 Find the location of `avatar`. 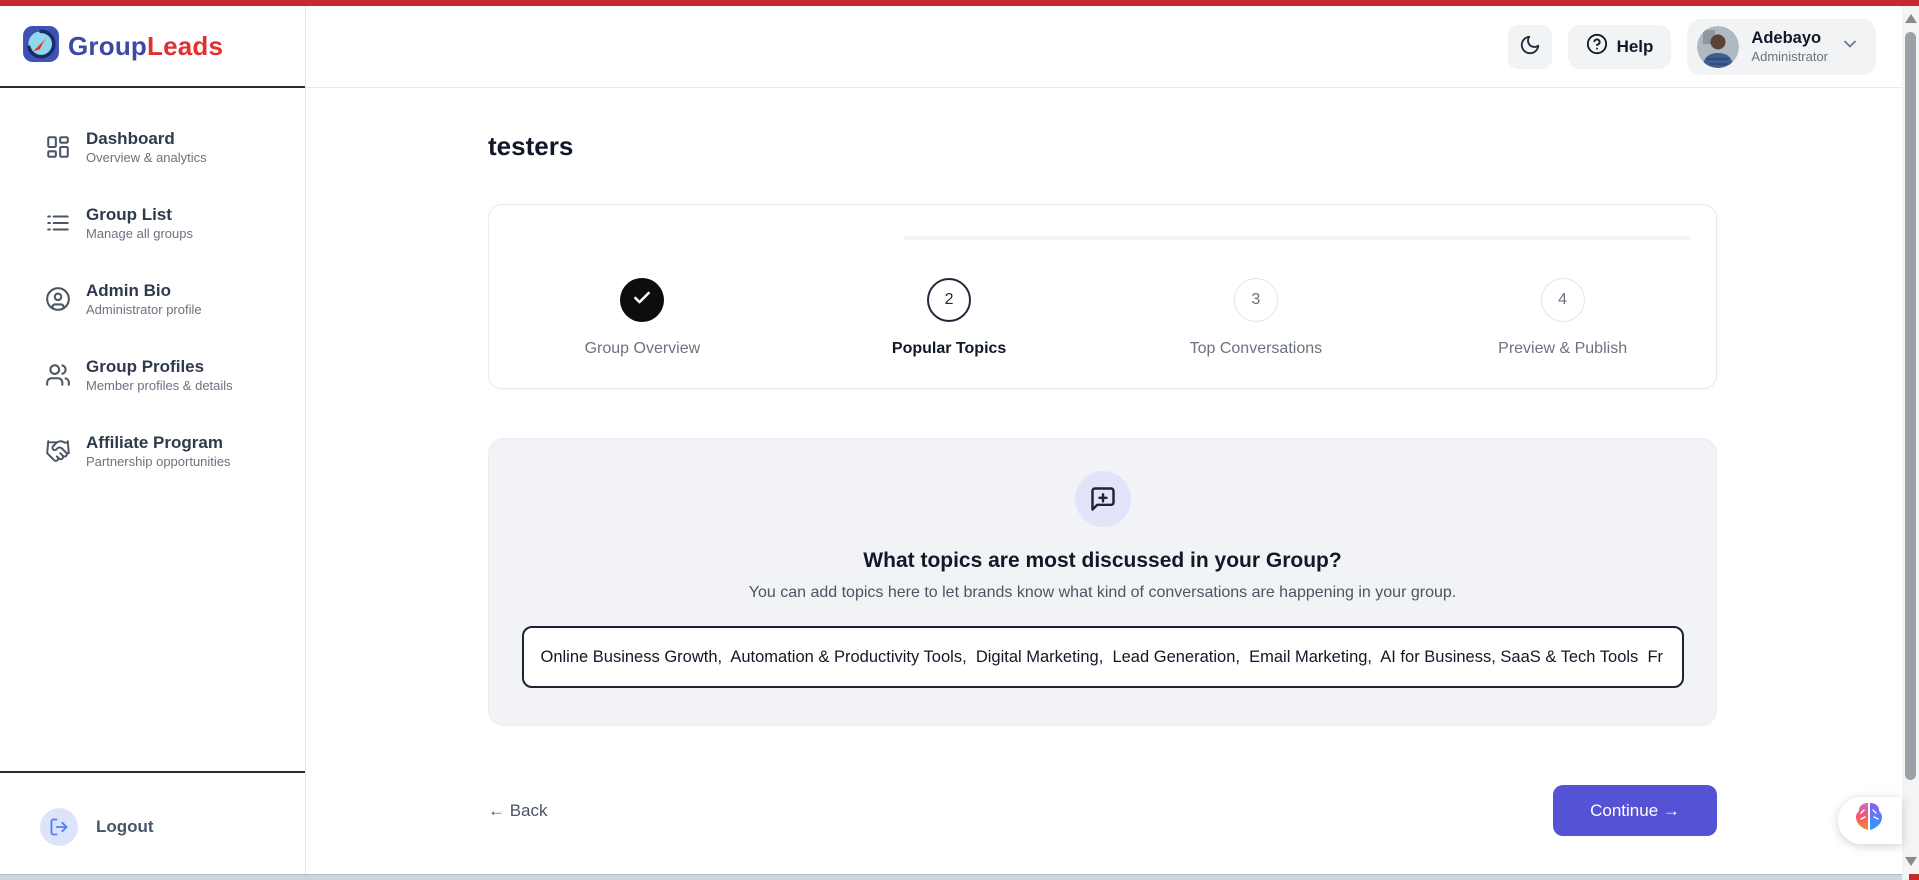

avatar is located at coordinates (1718, 46).